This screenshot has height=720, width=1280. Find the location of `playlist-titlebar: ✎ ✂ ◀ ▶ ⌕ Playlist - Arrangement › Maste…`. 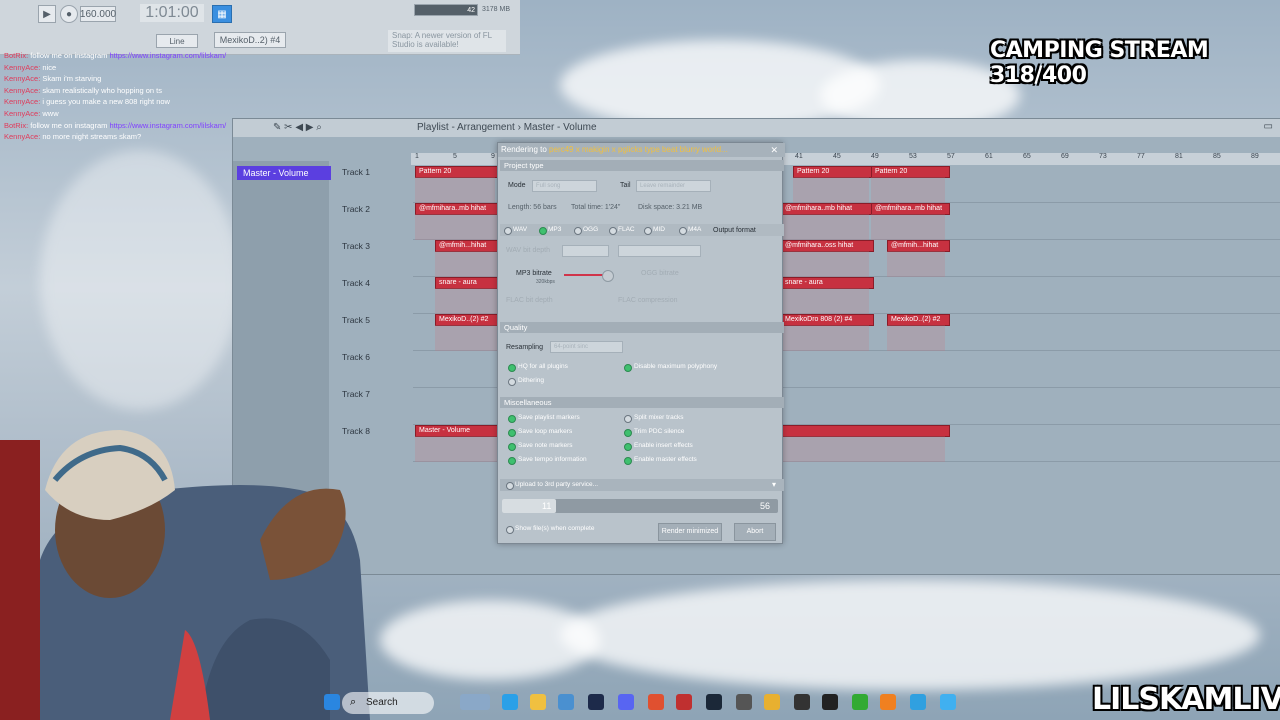

playlist-titlebar: ✎ ✂ ◀ ▶ ⌕ Playlist - Arrangement › Maste… is located at coordinates (756, 128).